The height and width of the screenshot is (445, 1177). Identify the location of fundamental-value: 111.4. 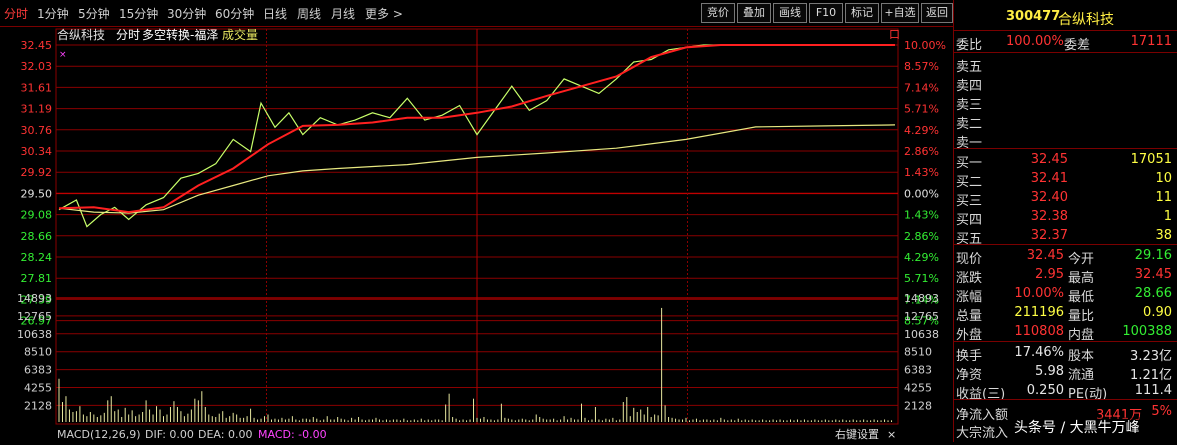
(1153, 390).